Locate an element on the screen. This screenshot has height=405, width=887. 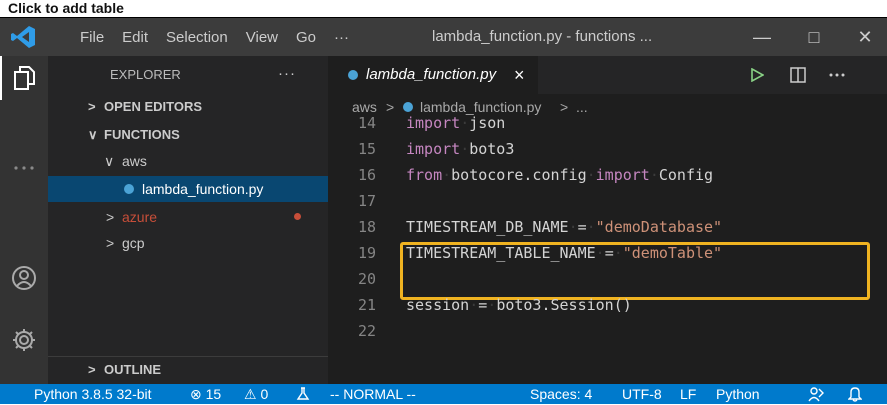
problems-warnings: ⚠ 0 is located at coordinates (256, 394).